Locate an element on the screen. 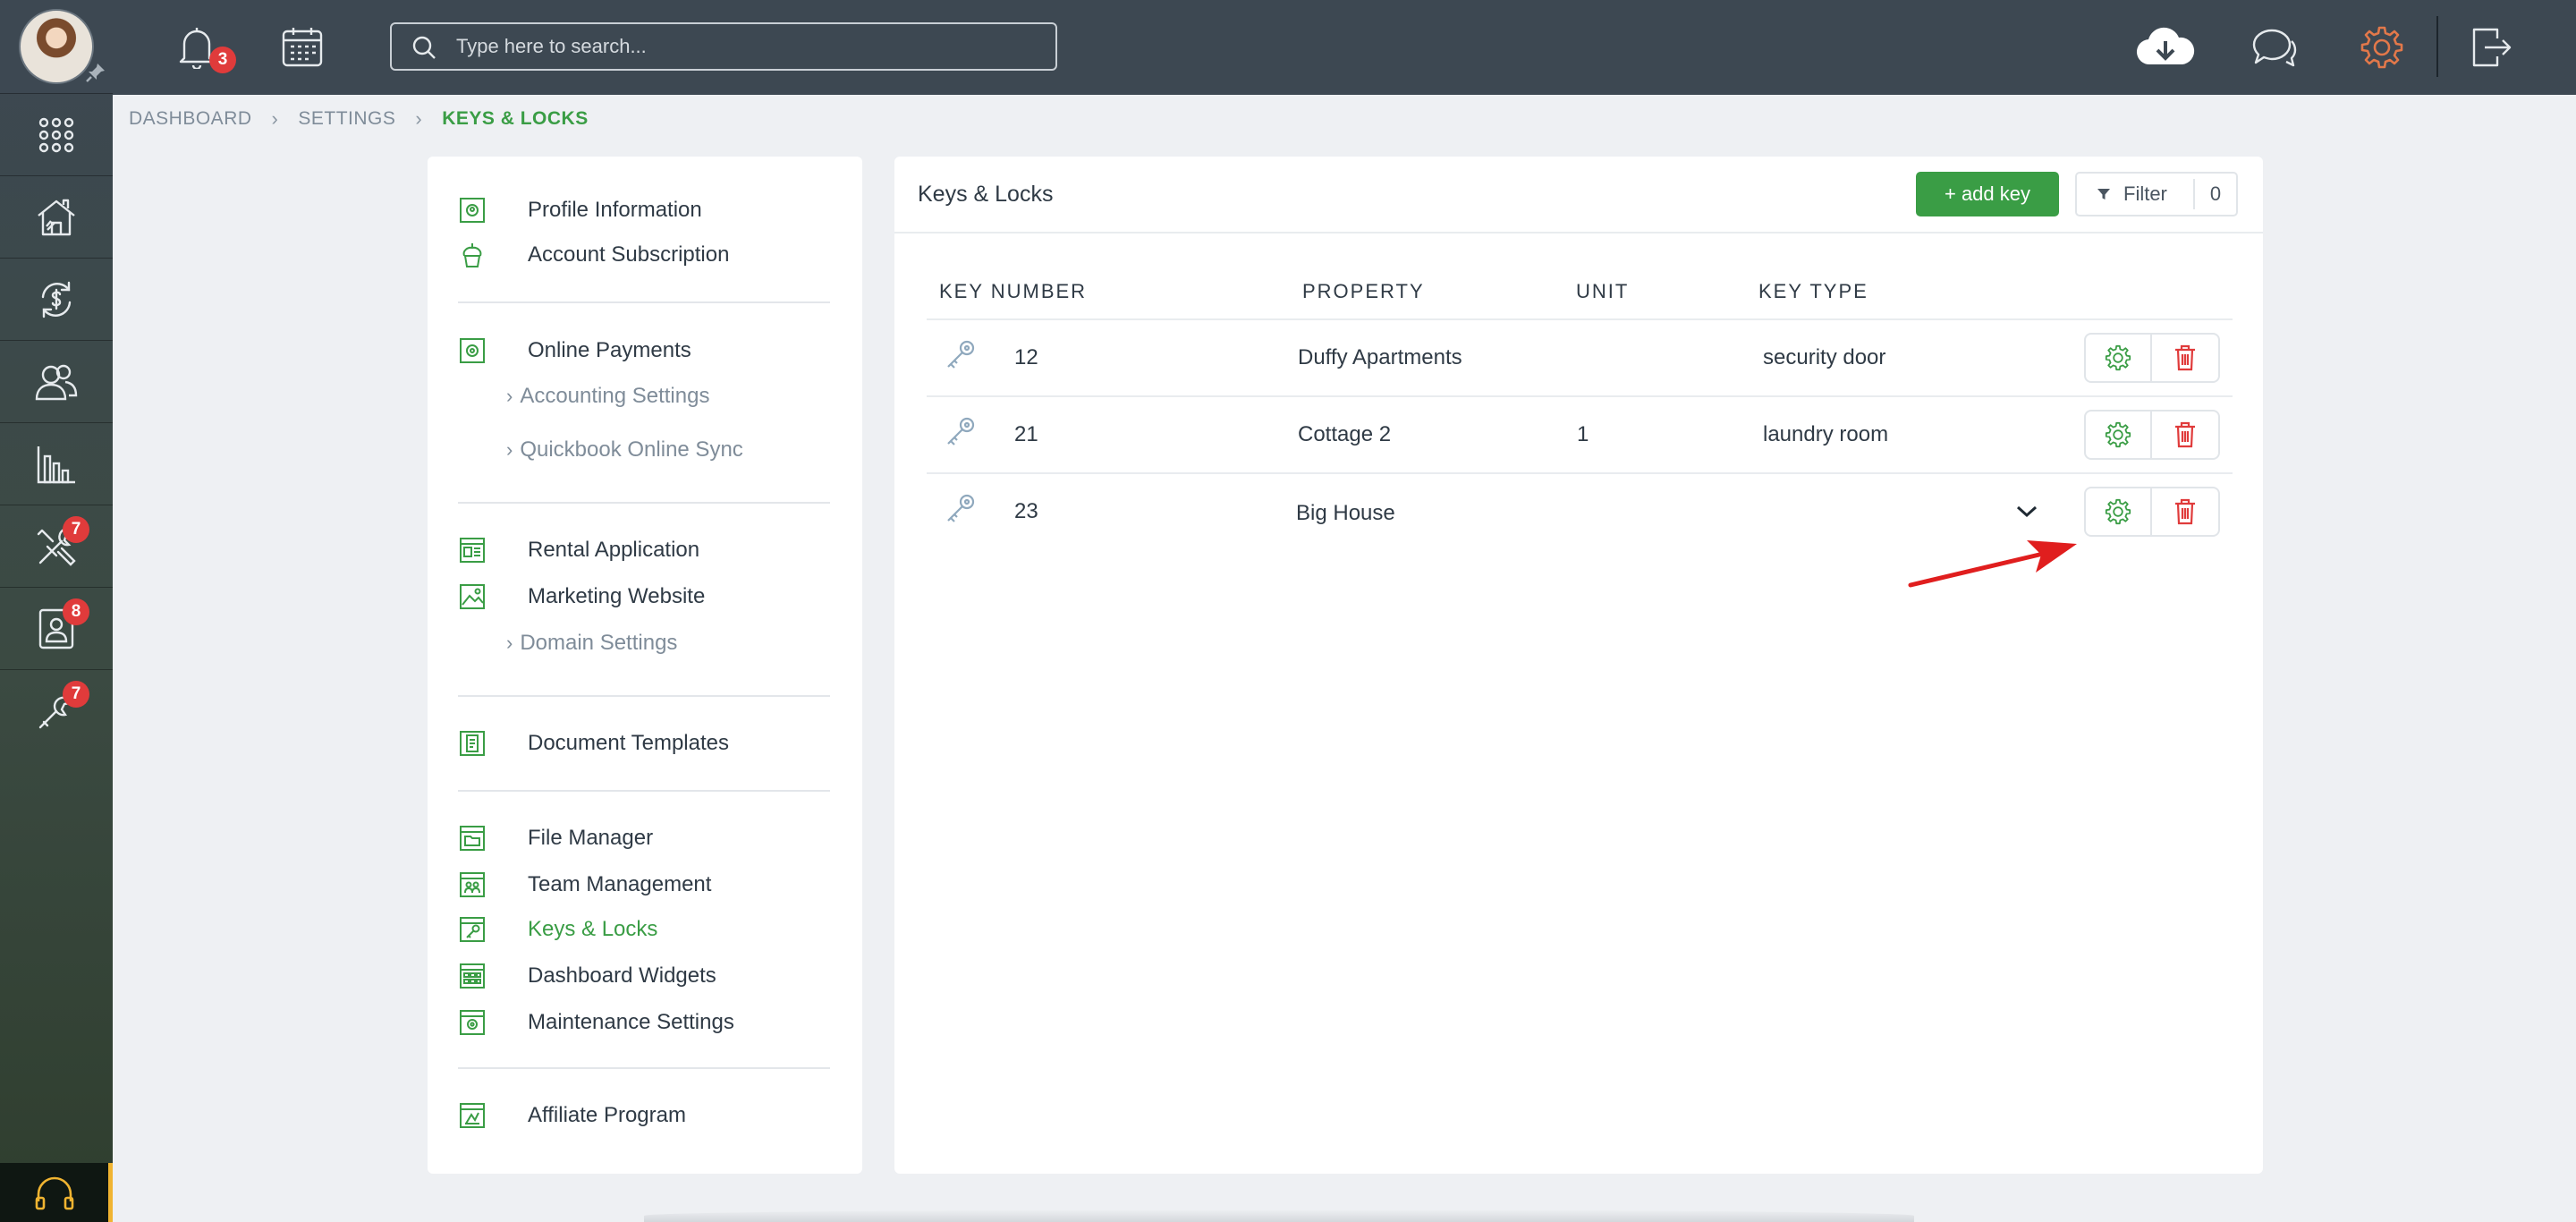 This screenshot has width=2576, height=1222. breadcrumb-dashboard: DASHBOARD is located at coordinates (190, 119).